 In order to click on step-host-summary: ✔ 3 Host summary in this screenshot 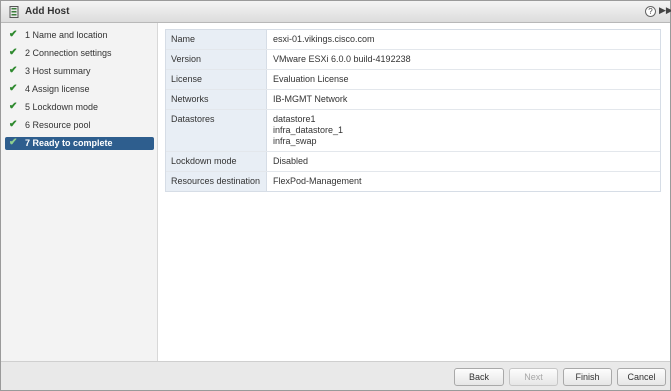, I will do `click(79, 71)`.